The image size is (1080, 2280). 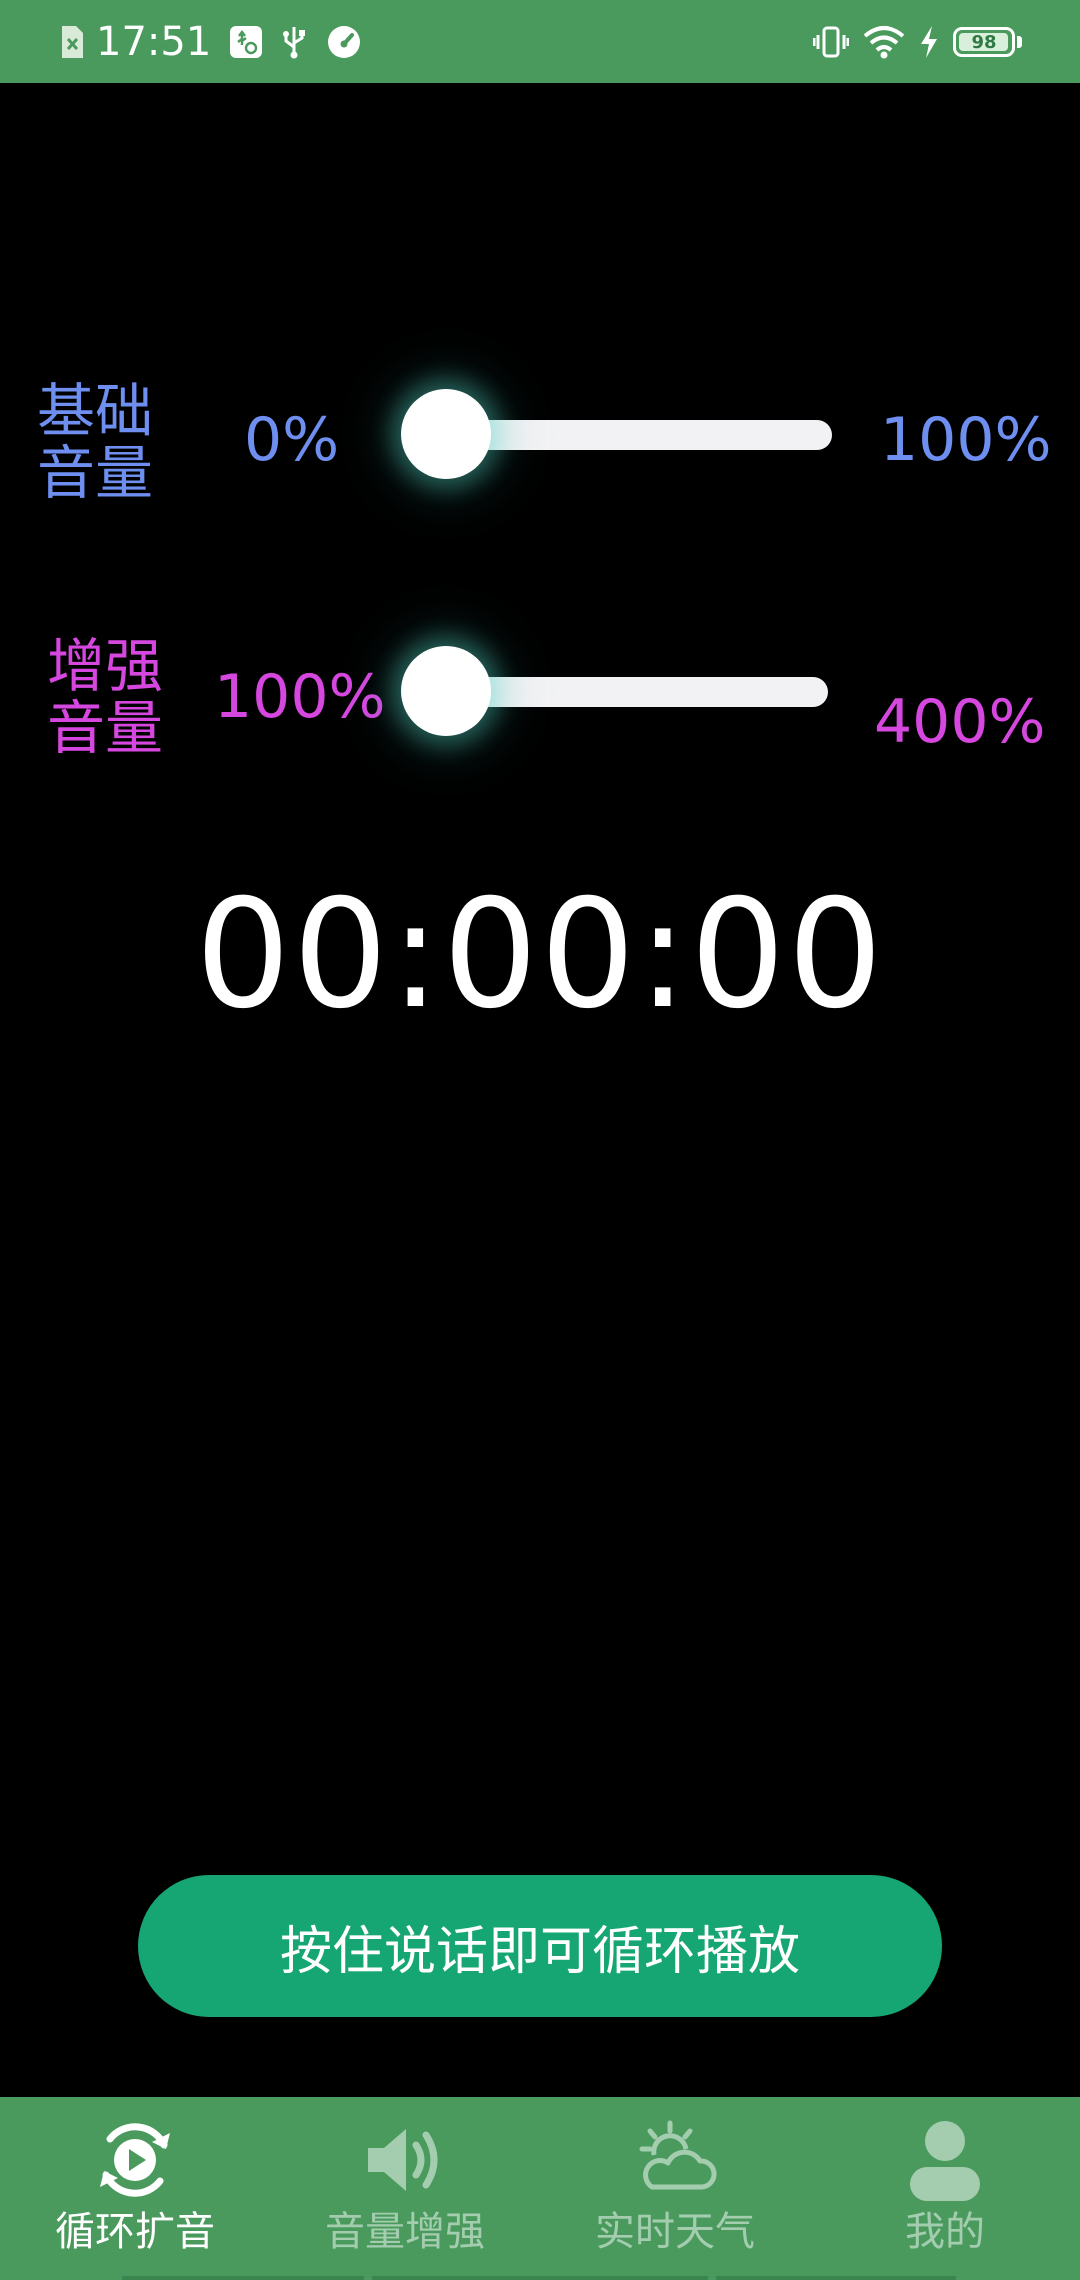 What do you see at coordinates (94, 473) in the screenshot?
I see `base-volume-label-line2: 音量` at bounding box center [94, 473].